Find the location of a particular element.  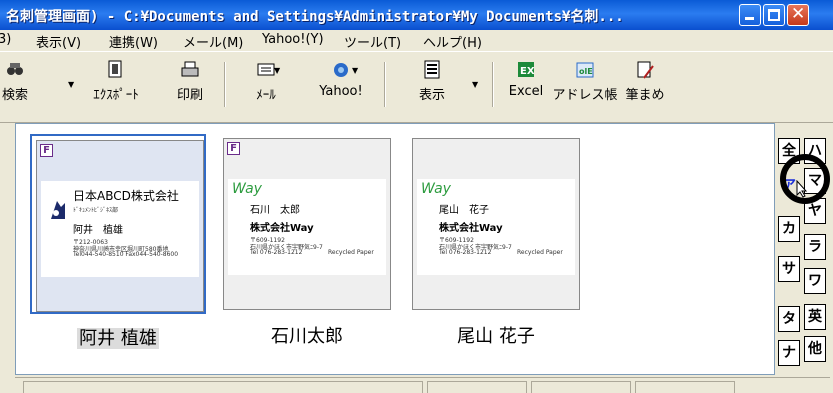

index-tab-eng: 英 is located at coordinates (815, 317).